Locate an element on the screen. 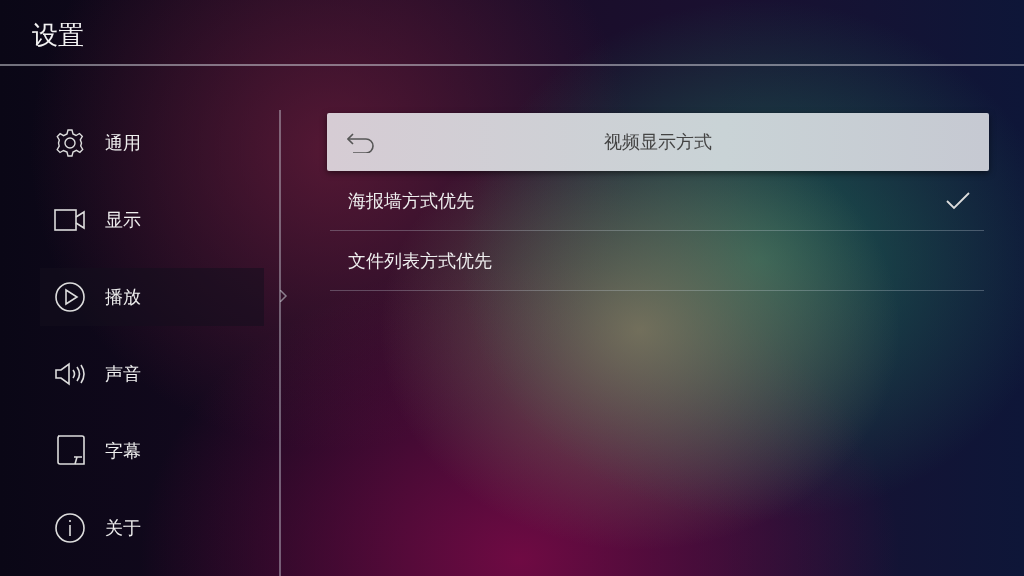 The width and height of the screenshot is (1024, 576). option-row: 海报墙方式优先 is located at coordinates (657, 201).